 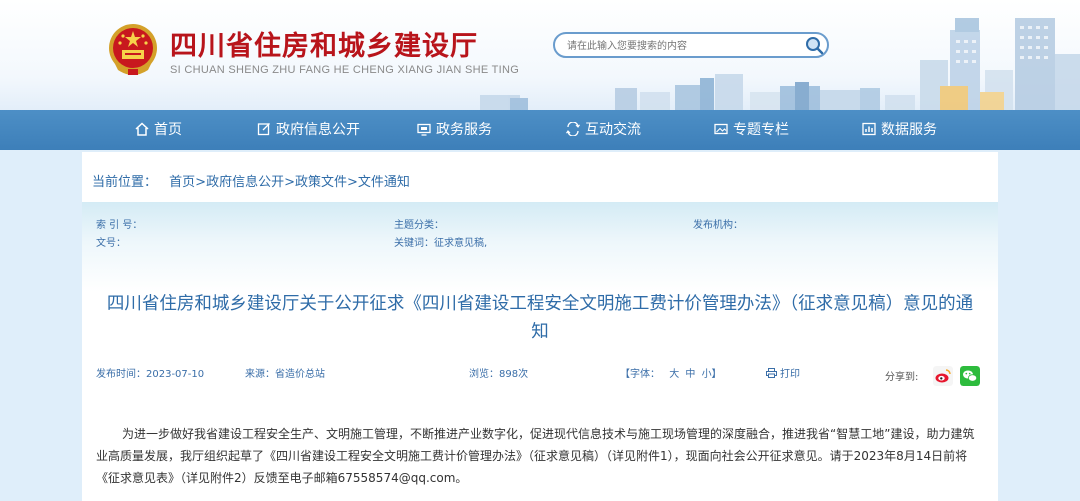 What do you see at coordinates (321, 182) in the screenshot?
I see `breadcrumb-link-policy: 政策文件` at bounding box center [321, 182].